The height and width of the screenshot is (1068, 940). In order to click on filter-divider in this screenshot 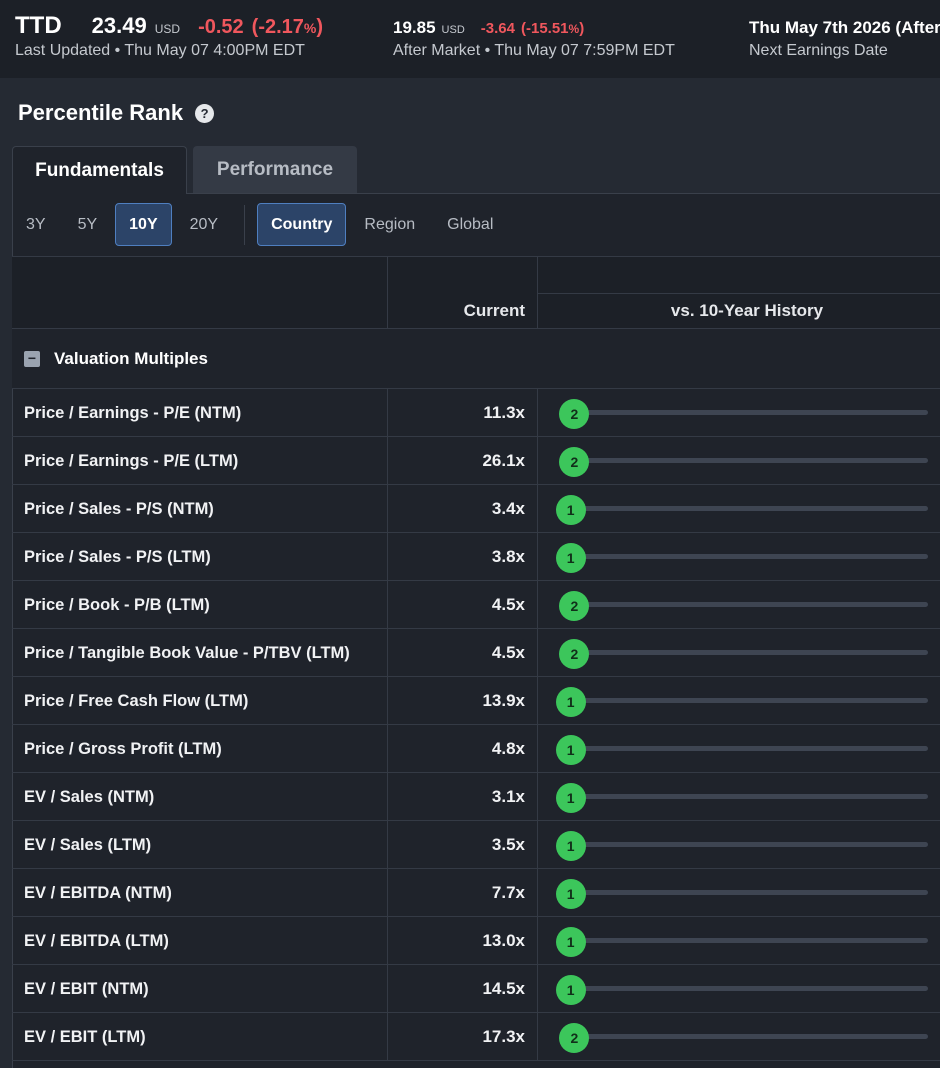, I will do `click(245, 224)`.